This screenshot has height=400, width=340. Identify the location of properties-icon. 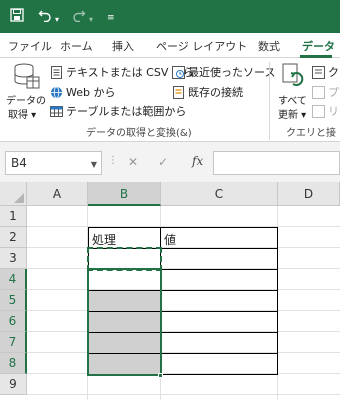
(318, 92).